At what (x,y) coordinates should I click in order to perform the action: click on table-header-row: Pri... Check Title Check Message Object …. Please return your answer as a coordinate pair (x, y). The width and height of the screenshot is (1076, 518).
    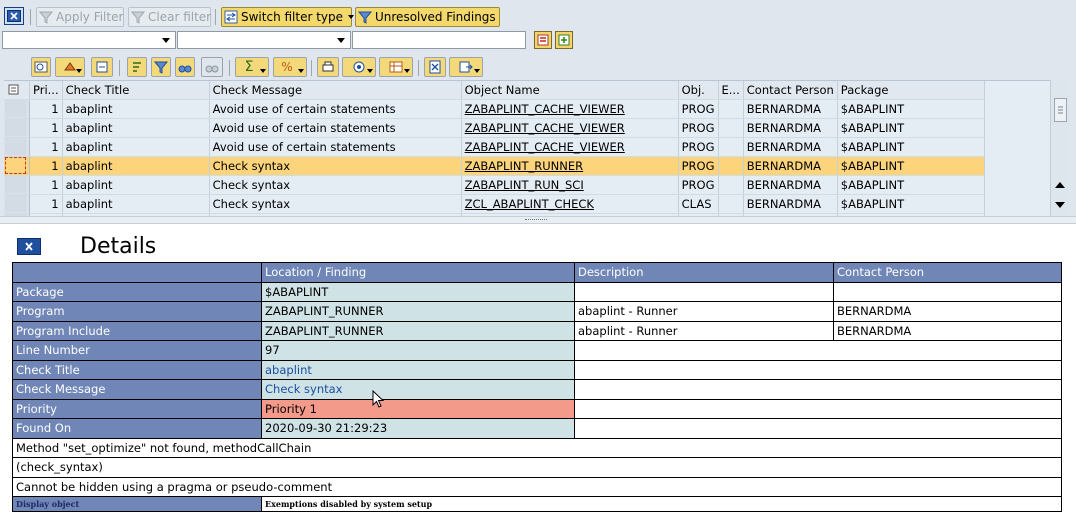
    Looking at the image, I should click on (494, 90).